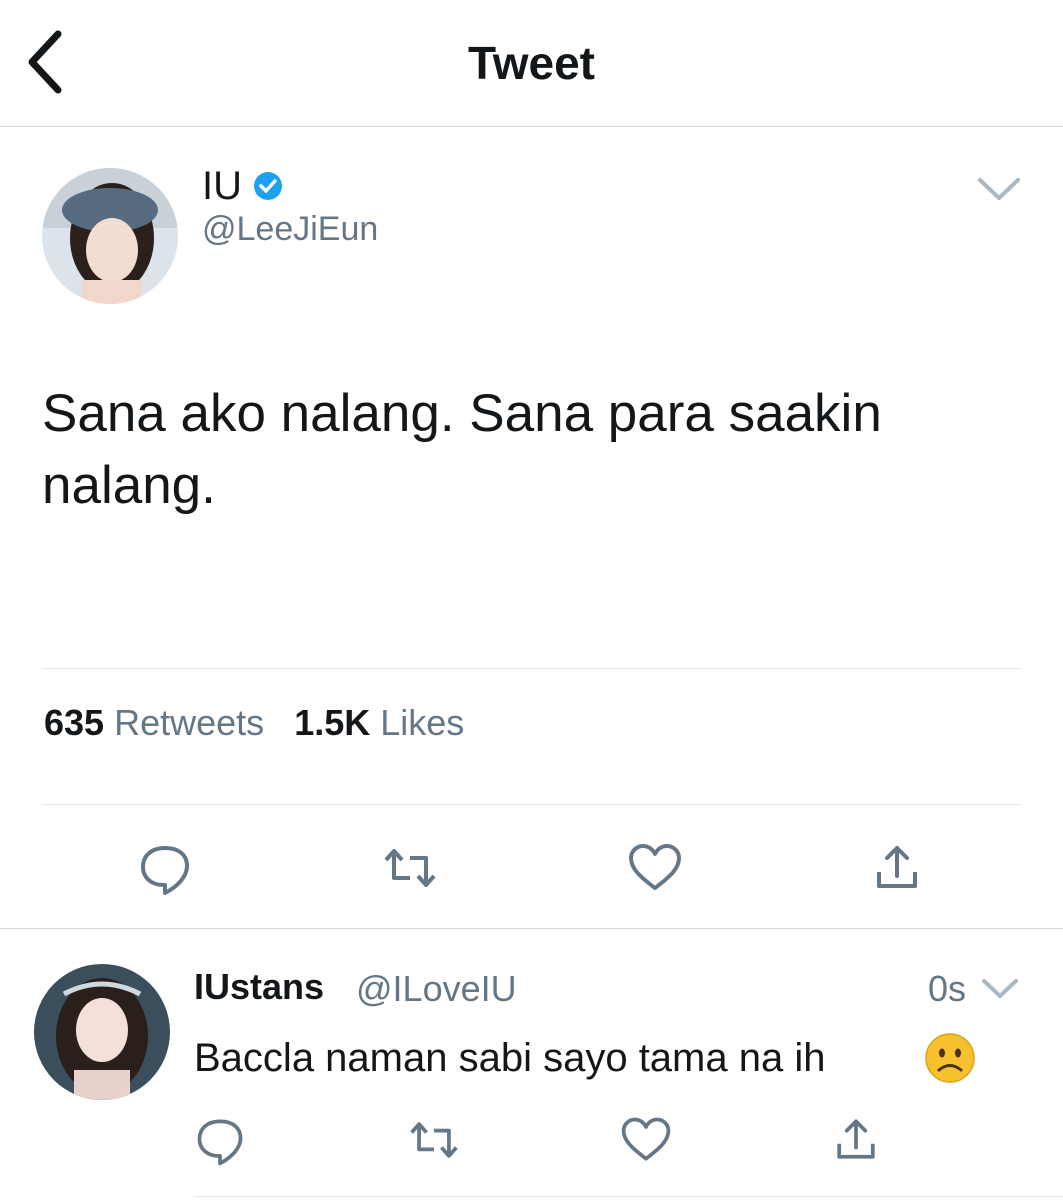 This screenshot has width=1063, height=1200. I want to click on author-handle: @LeeJiEun, so click(290, 229).